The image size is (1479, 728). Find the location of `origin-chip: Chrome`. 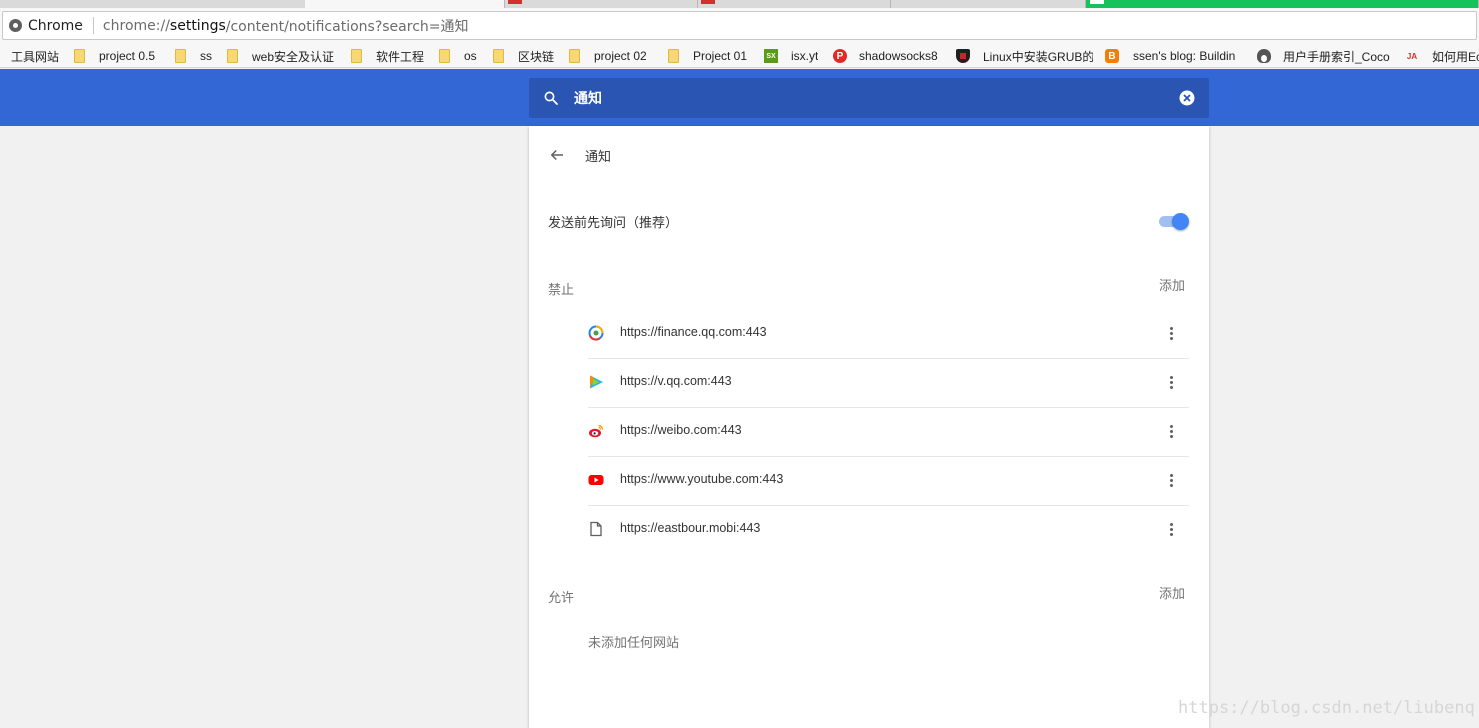

origin-chip: Chrome is located at coordinates (55, 25).